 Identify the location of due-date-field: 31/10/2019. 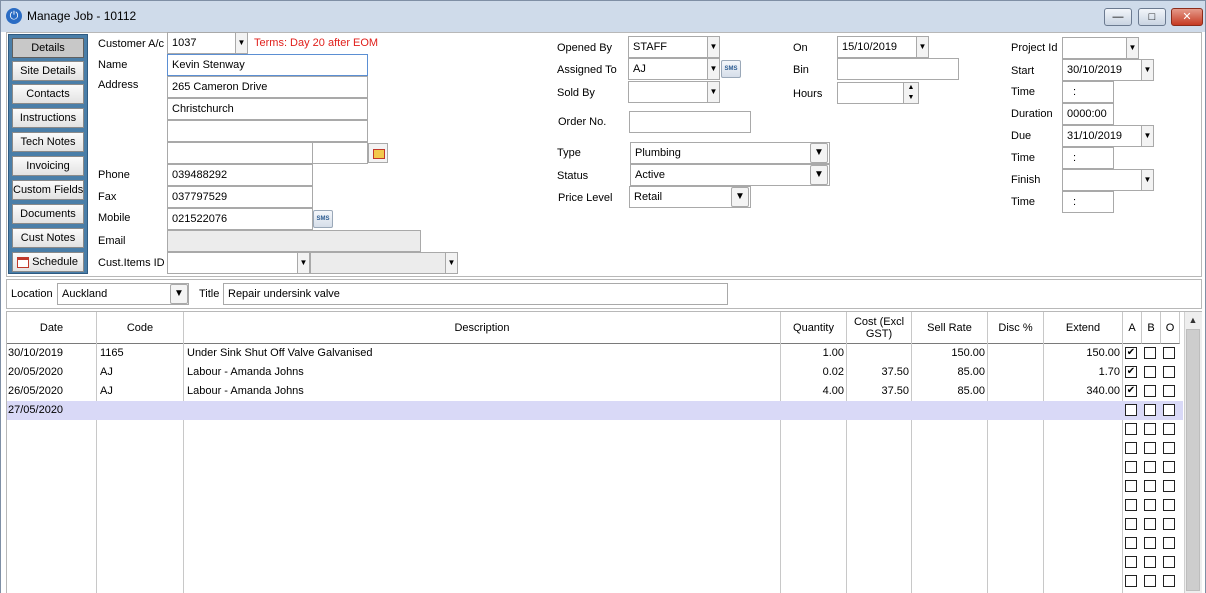
(1102, 136).